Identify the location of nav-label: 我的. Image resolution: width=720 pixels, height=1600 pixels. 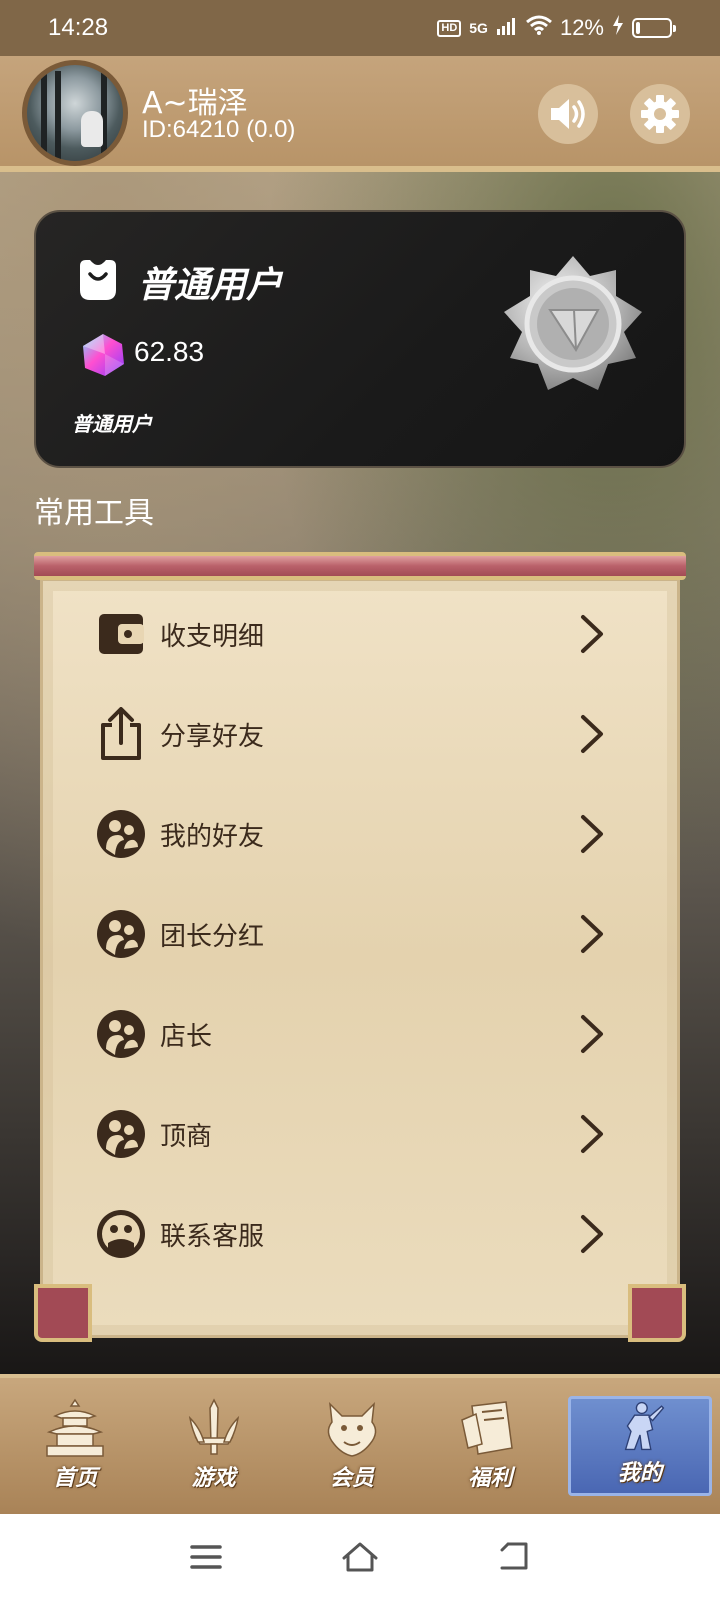
(639, 1473).